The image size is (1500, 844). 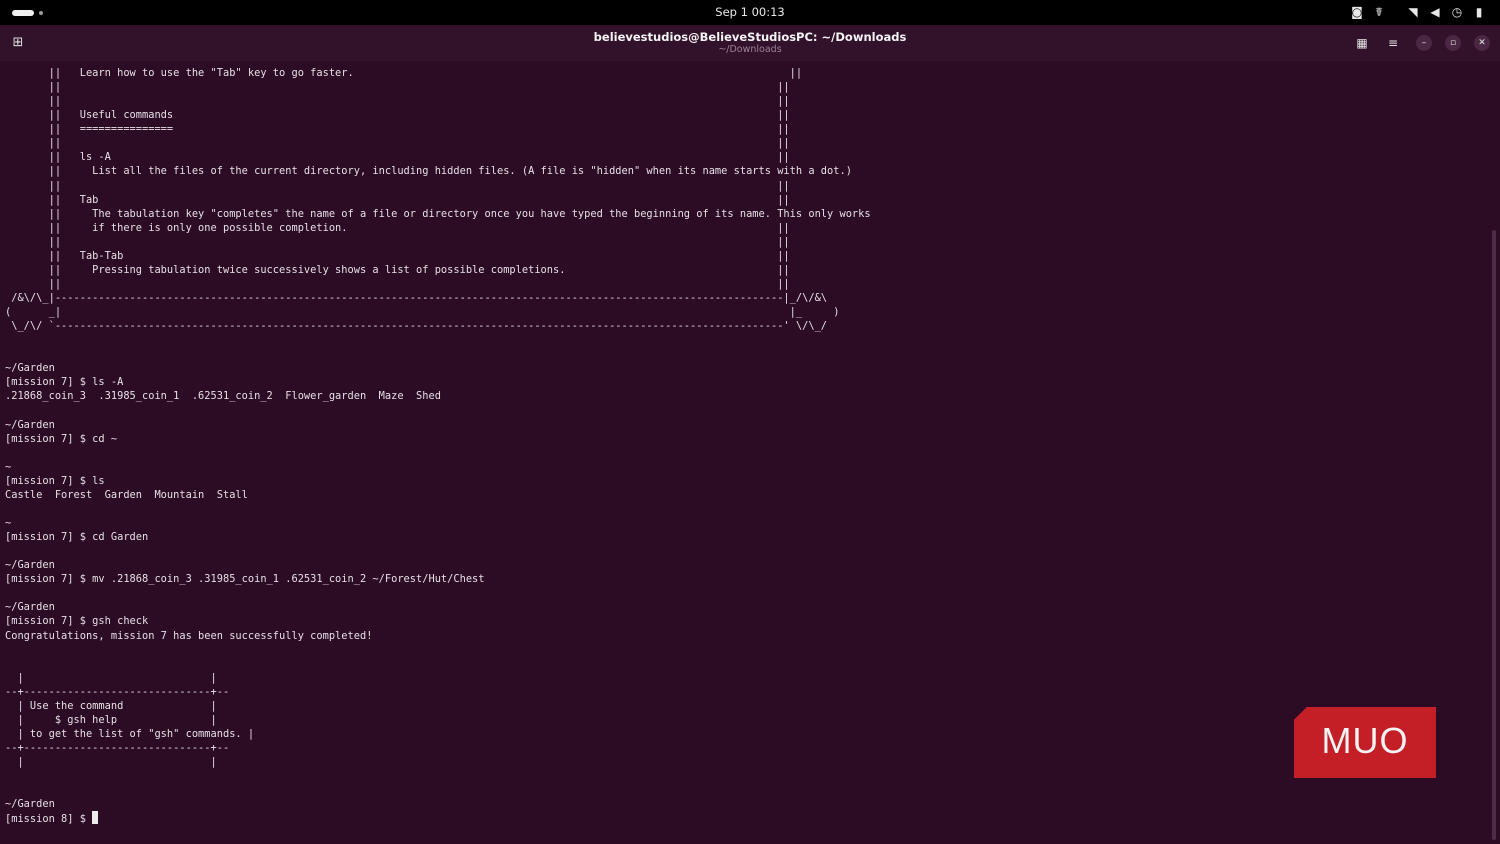 I want to click on accessibility-icon: ☤, so click(x=1379, y=12).